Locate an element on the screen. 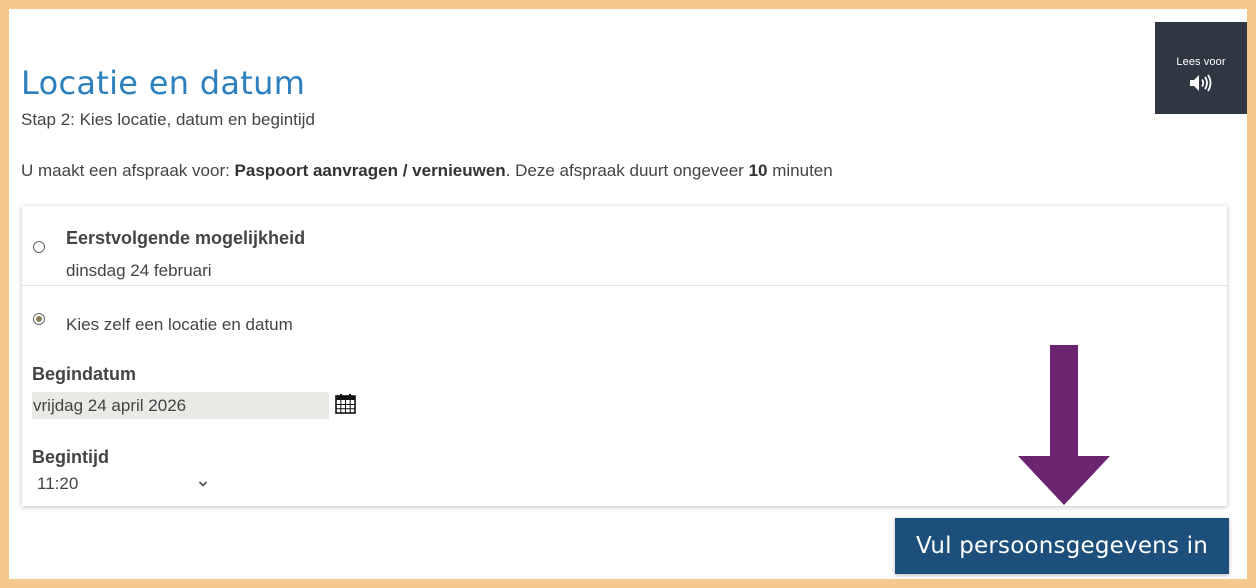 This screenshot has width=1256, height=588. radio-first-available is located at coordinates (39, 247).